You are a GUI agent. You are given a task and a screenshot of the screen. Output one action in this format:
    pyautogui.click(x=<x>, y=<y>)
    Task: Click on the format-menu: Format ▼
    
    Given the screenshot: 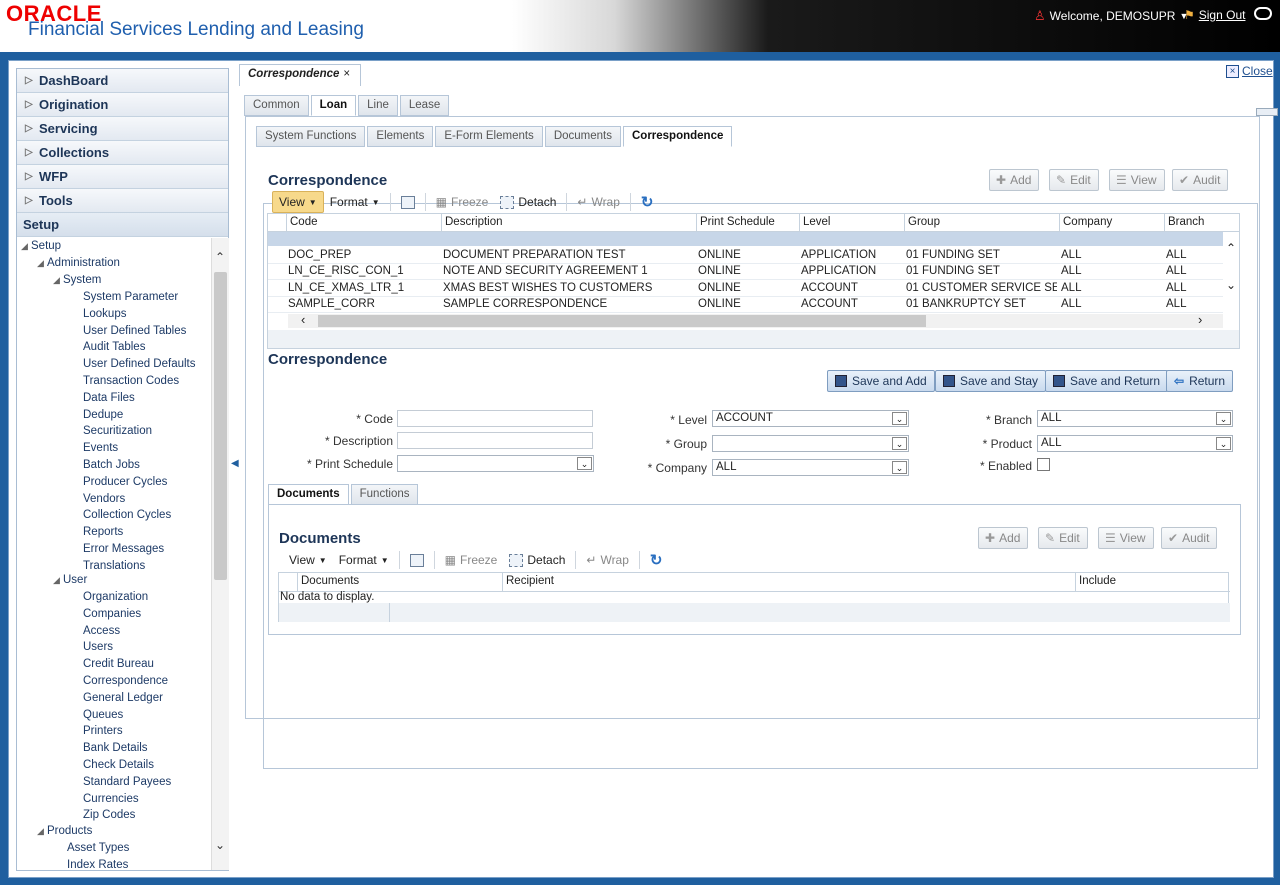 What is the action you would take?
    pyautogui.click(x=355, y=202)
    